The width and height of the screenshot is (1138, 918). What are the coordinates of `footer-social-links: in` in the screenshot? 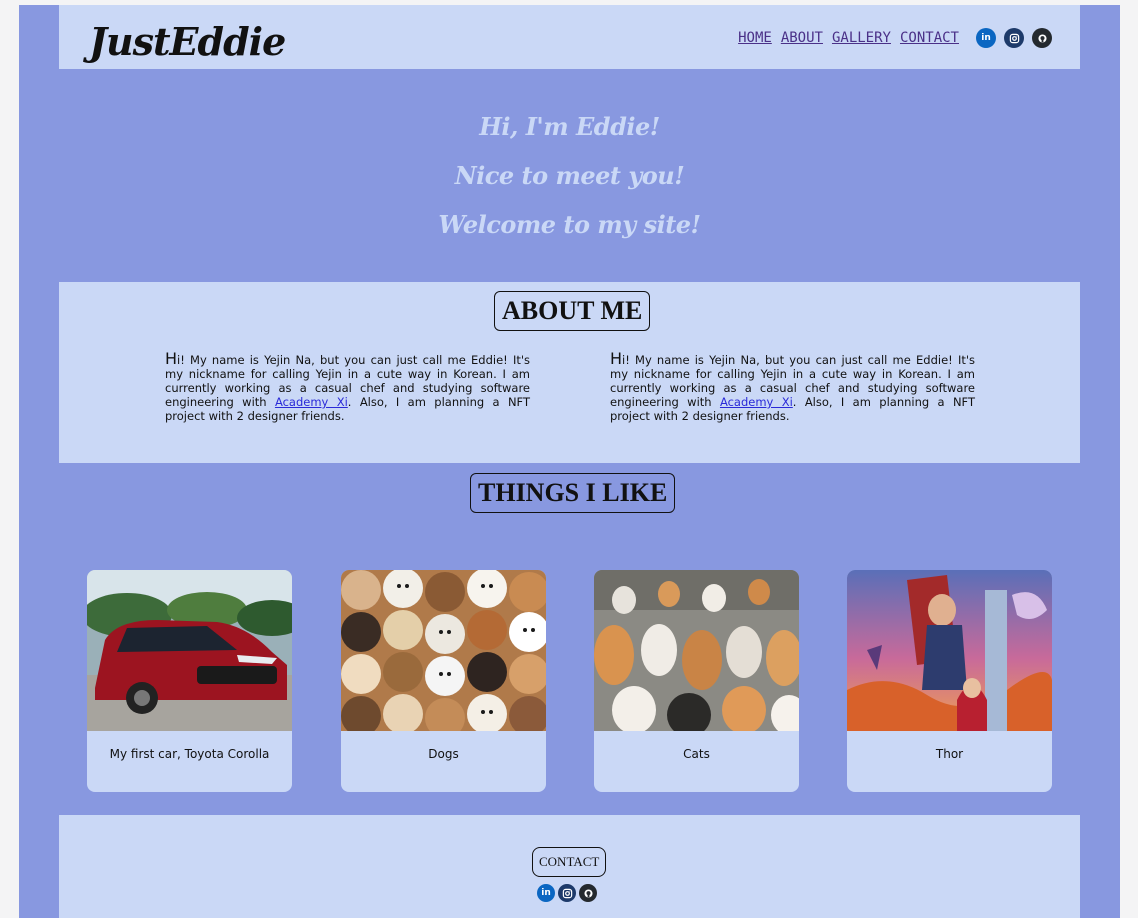 It's located at (567, 893).